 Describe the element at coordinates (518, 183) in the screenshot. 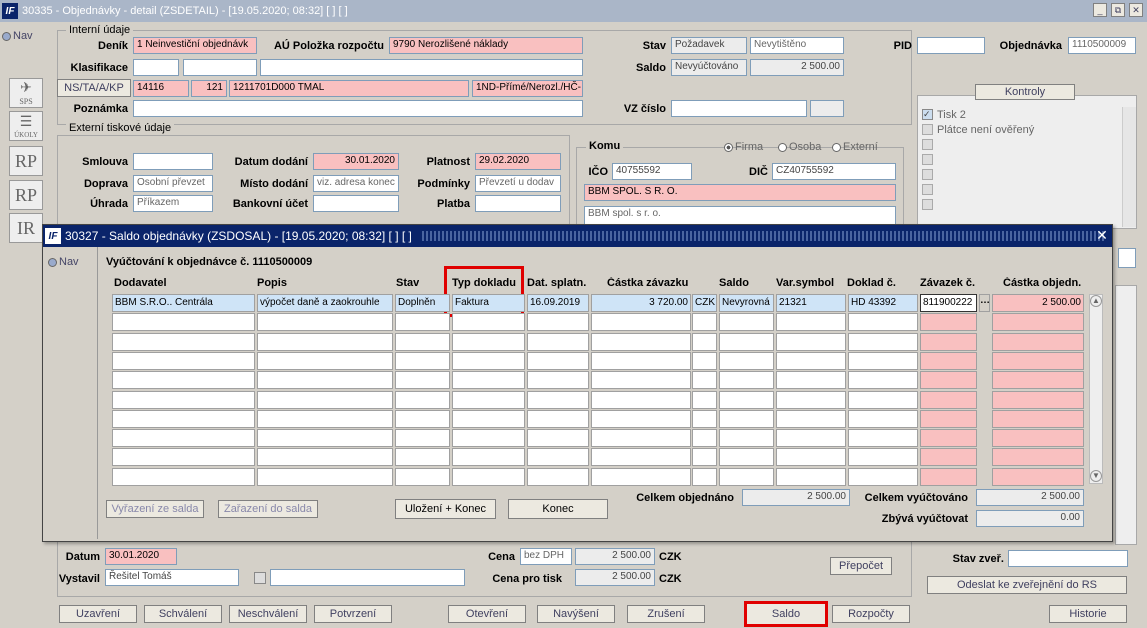

I see `podminky-field: Převzetí u dodav` at that location.